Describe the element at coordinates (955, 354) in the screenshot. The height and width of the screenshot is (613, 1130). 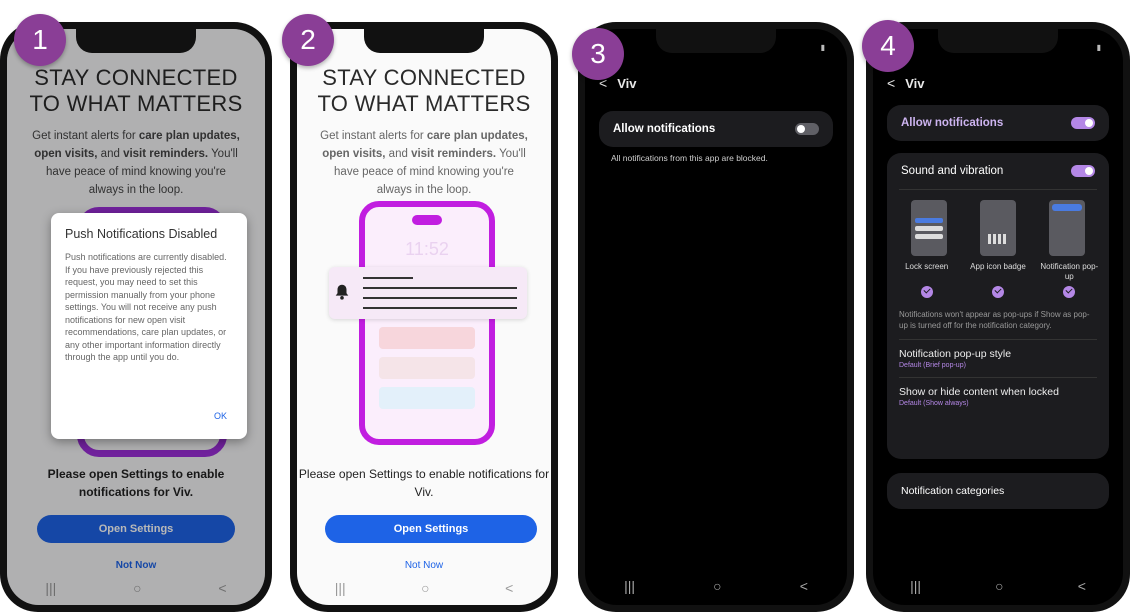
I see `popup-style-label: Notification pop-up style` at that location.